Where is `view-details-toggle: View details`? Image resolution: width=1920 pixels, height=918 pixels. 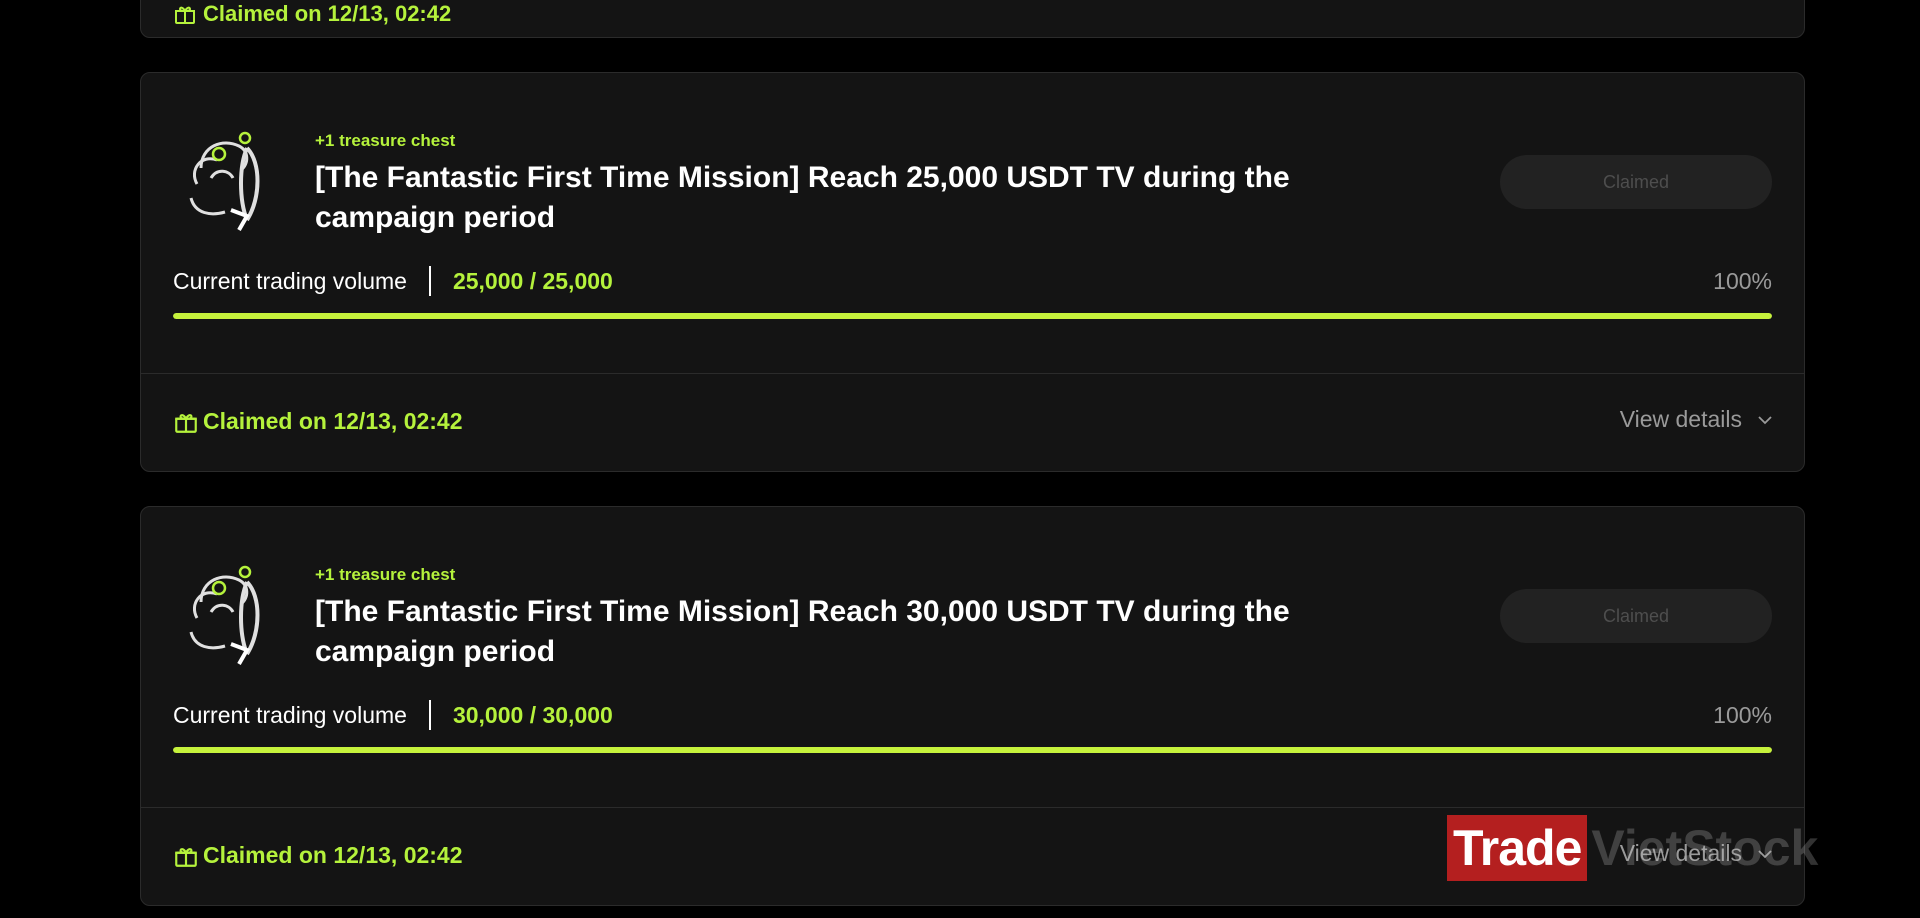
view-details-toggle: View details is located at coordinates (1696, 419).